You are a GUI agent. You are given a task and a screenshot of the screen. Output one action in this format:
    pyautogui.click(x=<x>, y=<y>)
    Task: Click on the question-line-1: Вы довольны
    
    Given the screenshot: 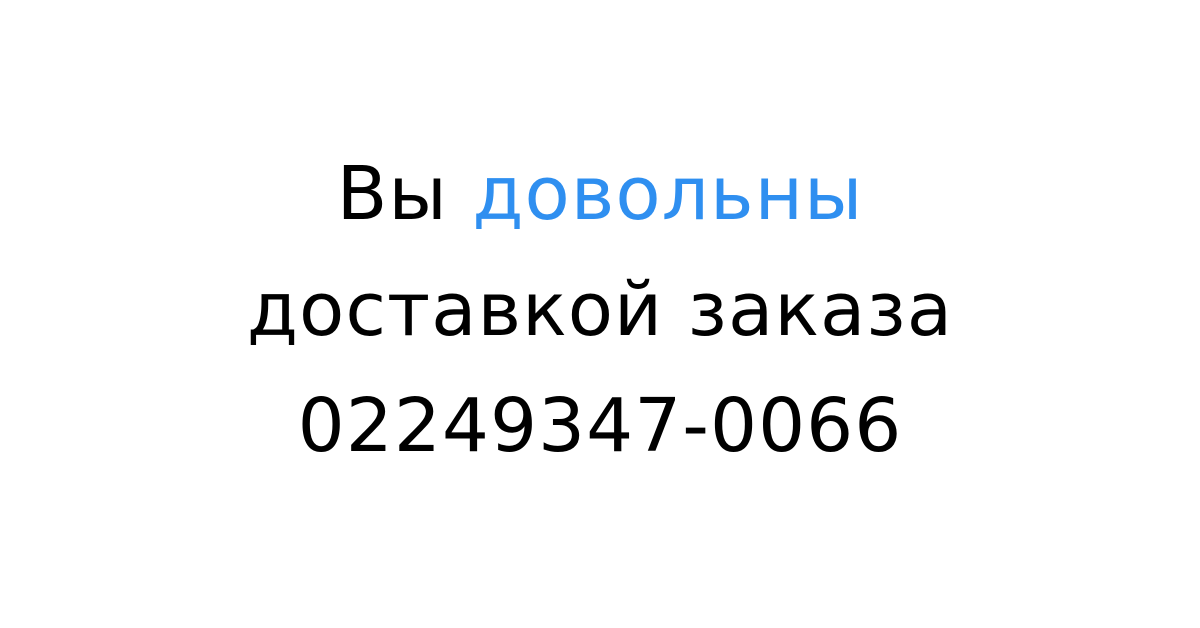 What is the action you would take?
    pyautogui.click(x=600, y=194)
    